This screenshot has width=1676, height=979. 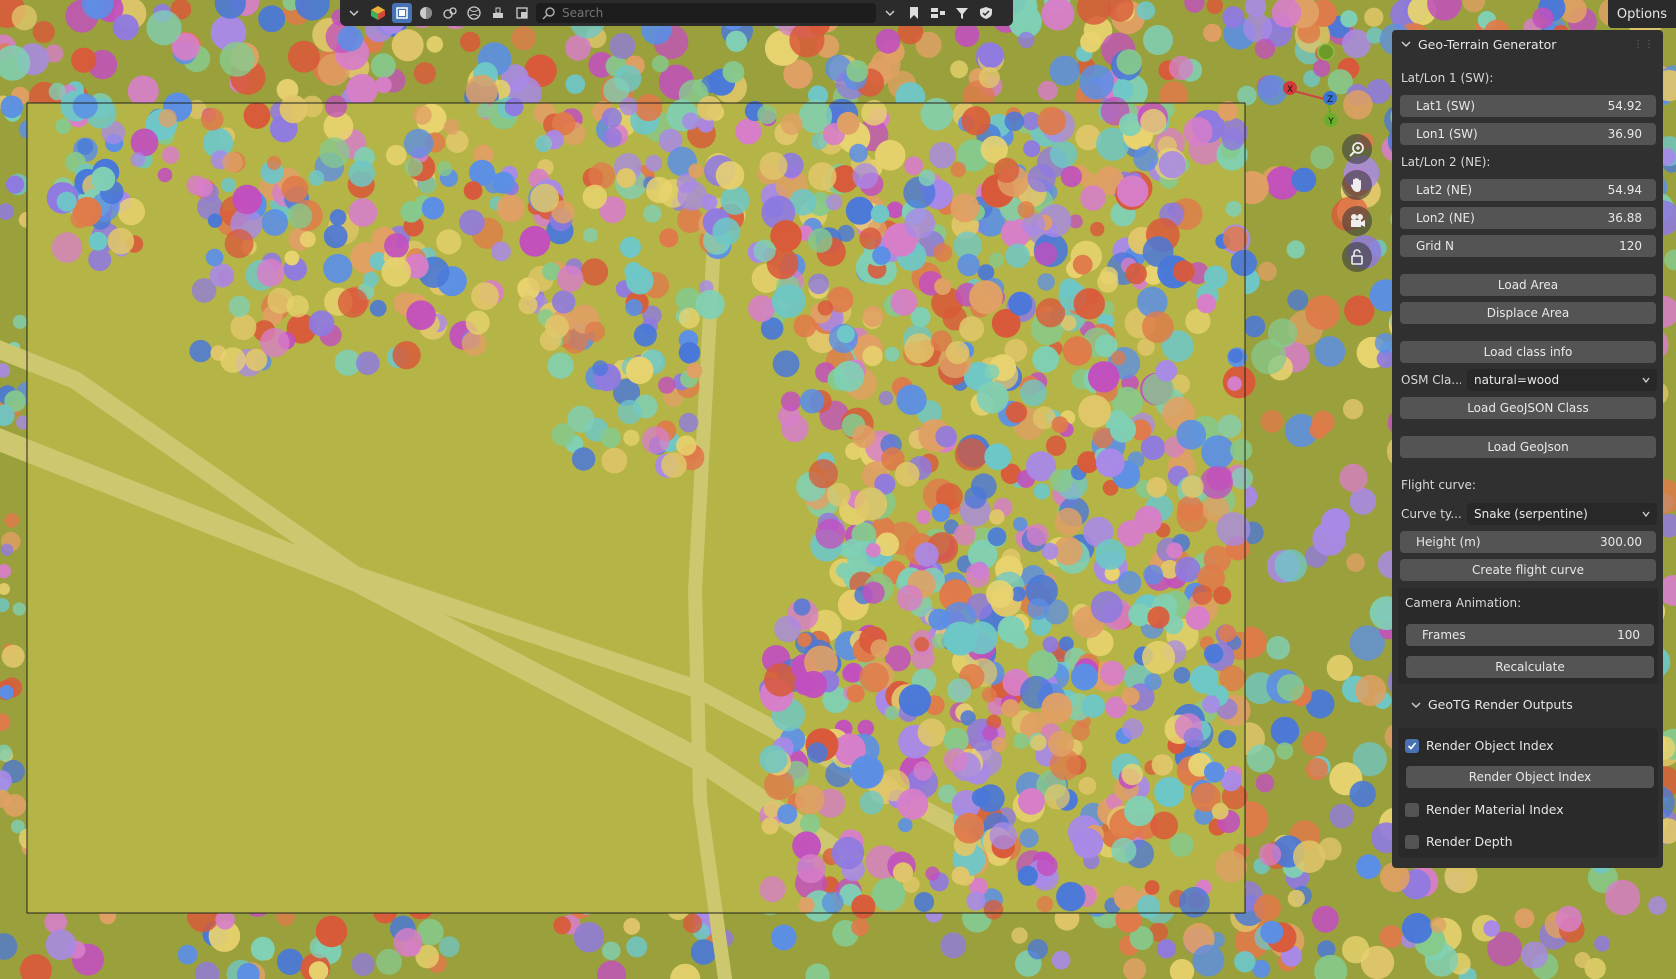 I want to click on displace-area-button: Displace Area, so click(x=1528, y=313).